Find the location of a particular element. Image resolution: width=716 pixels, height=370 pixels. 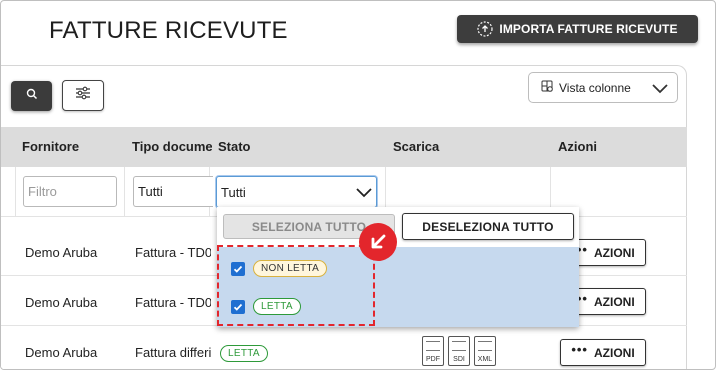

filter-toggle-button is located at coordinates (83, 95).